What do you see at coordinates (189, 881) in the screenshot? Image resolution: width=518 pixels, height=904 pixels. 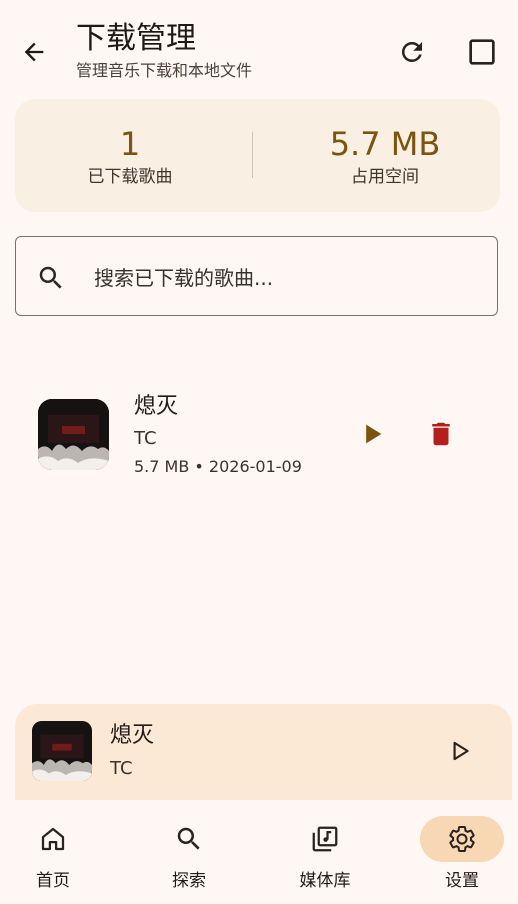 I see `nav-label-explore: 探索` at bounding box center [189, 881].